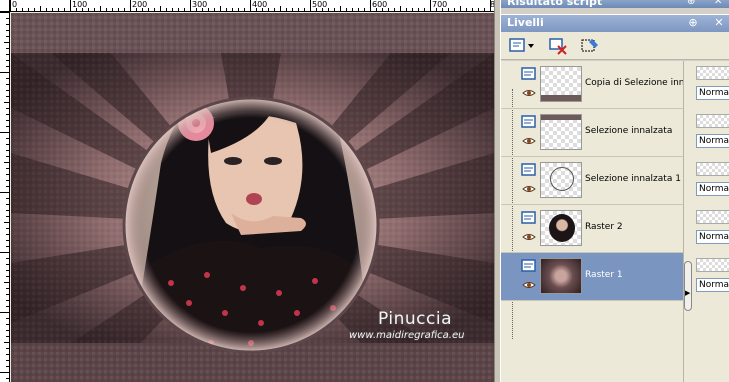 This screenshot has width=729, height=382. I want to click on layers-list-scrollbar: ▶, so click(687, 221).